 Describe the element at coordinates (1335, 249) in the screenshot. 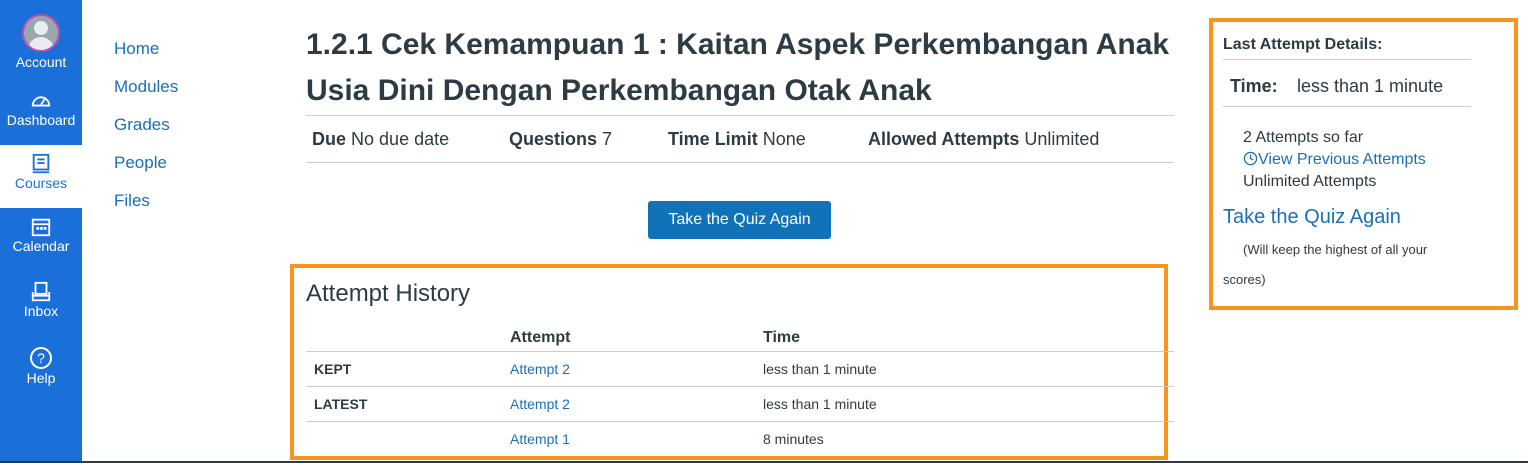

I see `keep-highest-note: (Will keep the highest of all your` at that location.